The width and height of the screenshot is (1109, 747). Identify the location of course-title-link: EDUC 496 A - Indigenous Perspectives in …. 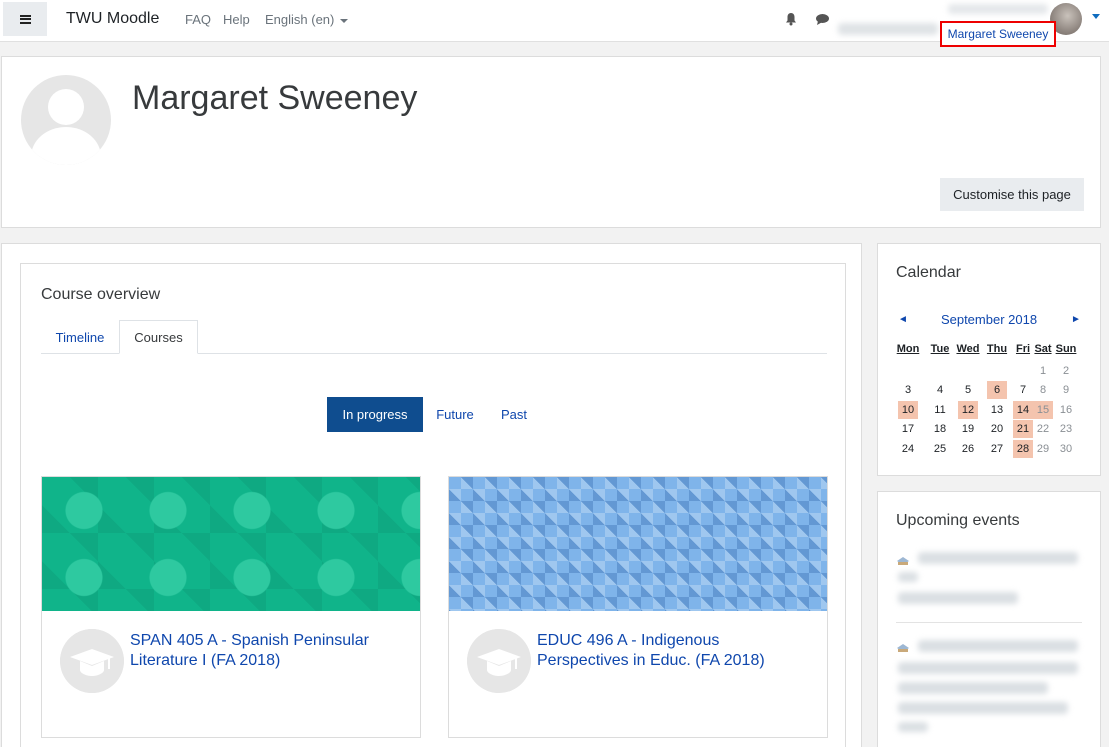
(676, 651).